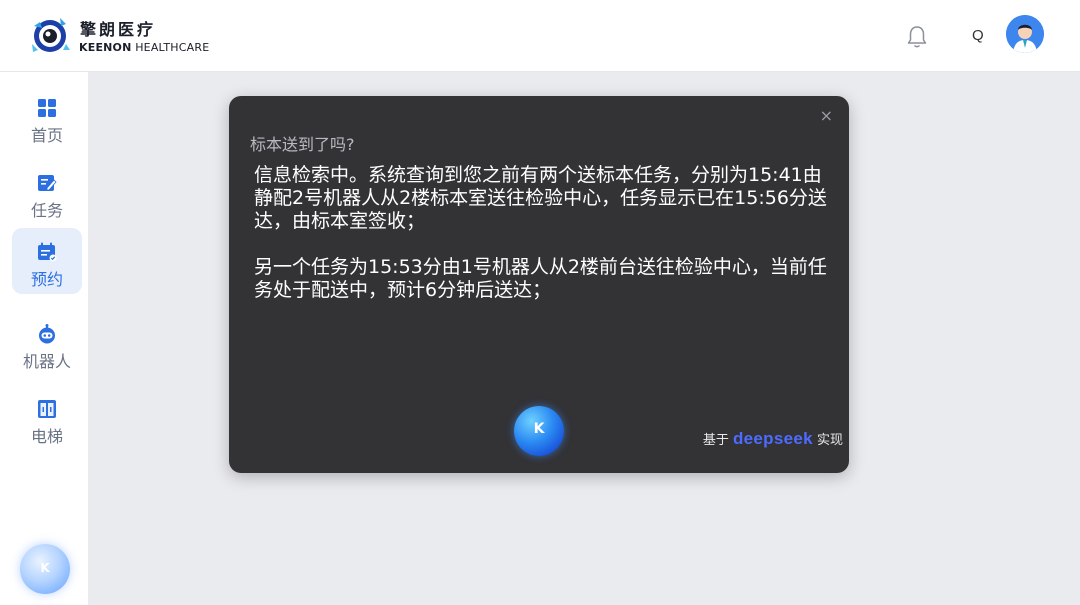 The height and width of the screenshot is (605, 1080). I want to click on robot-icon, so click(47, 334).